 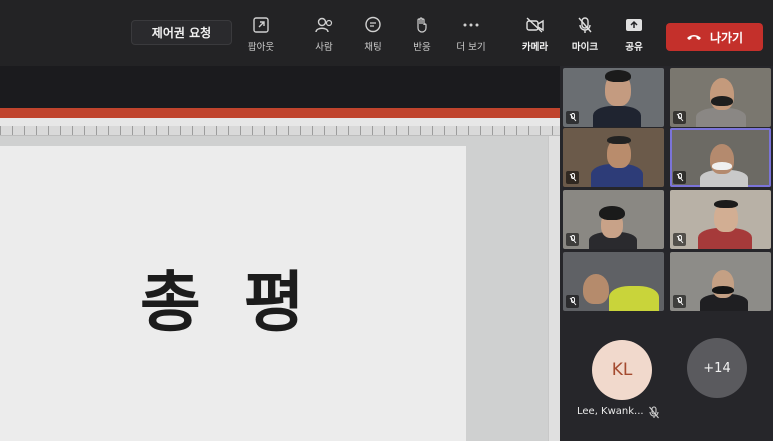 I want to click on raise-hand-icon, so click(x=422, y=25).